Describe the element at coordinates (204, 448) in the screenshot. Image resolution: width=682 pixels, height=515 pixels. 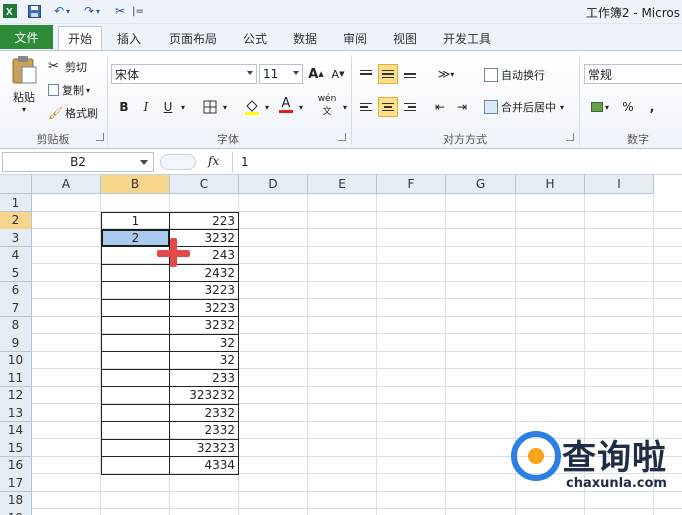
I see `cell-c15: 32323` at that location.